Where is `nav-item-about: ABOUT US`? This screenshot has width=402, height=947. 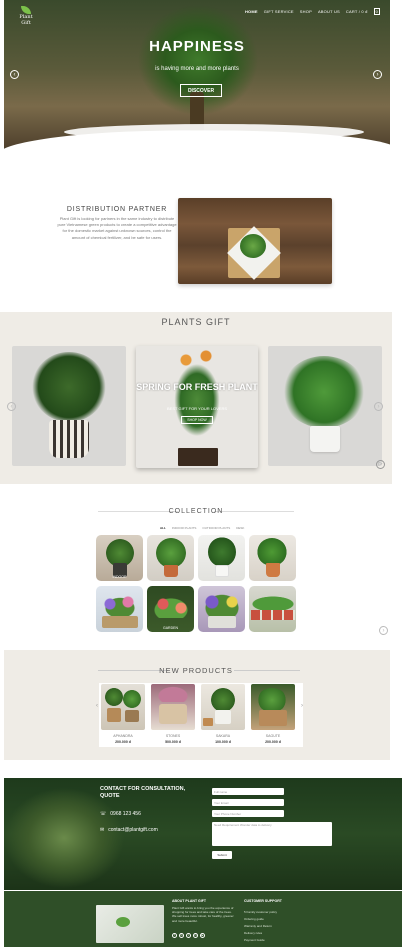
nav-item-about: ABOUT US is located at coordinates (329, 11).